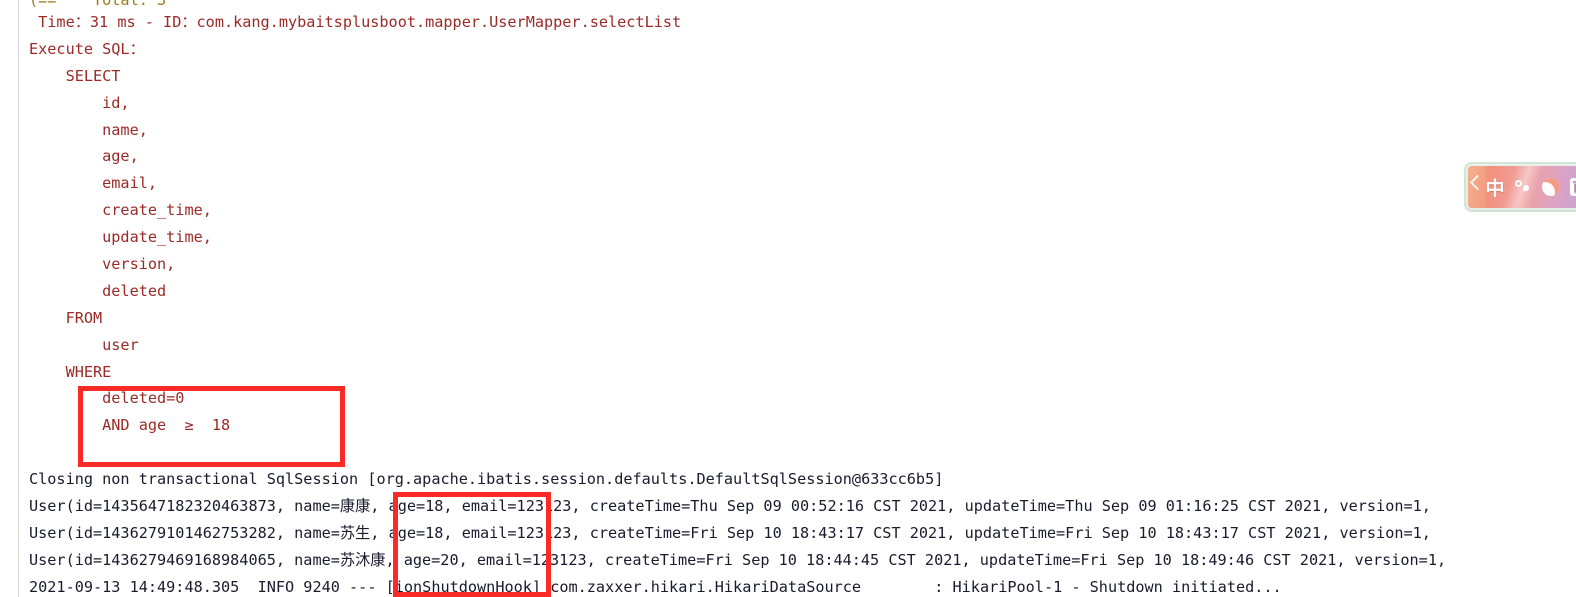  What do you see at coordinates (120, 237) in the screenshot?
I see `console-line-col-update-time: update_time,` at bounding box center [120, 237].